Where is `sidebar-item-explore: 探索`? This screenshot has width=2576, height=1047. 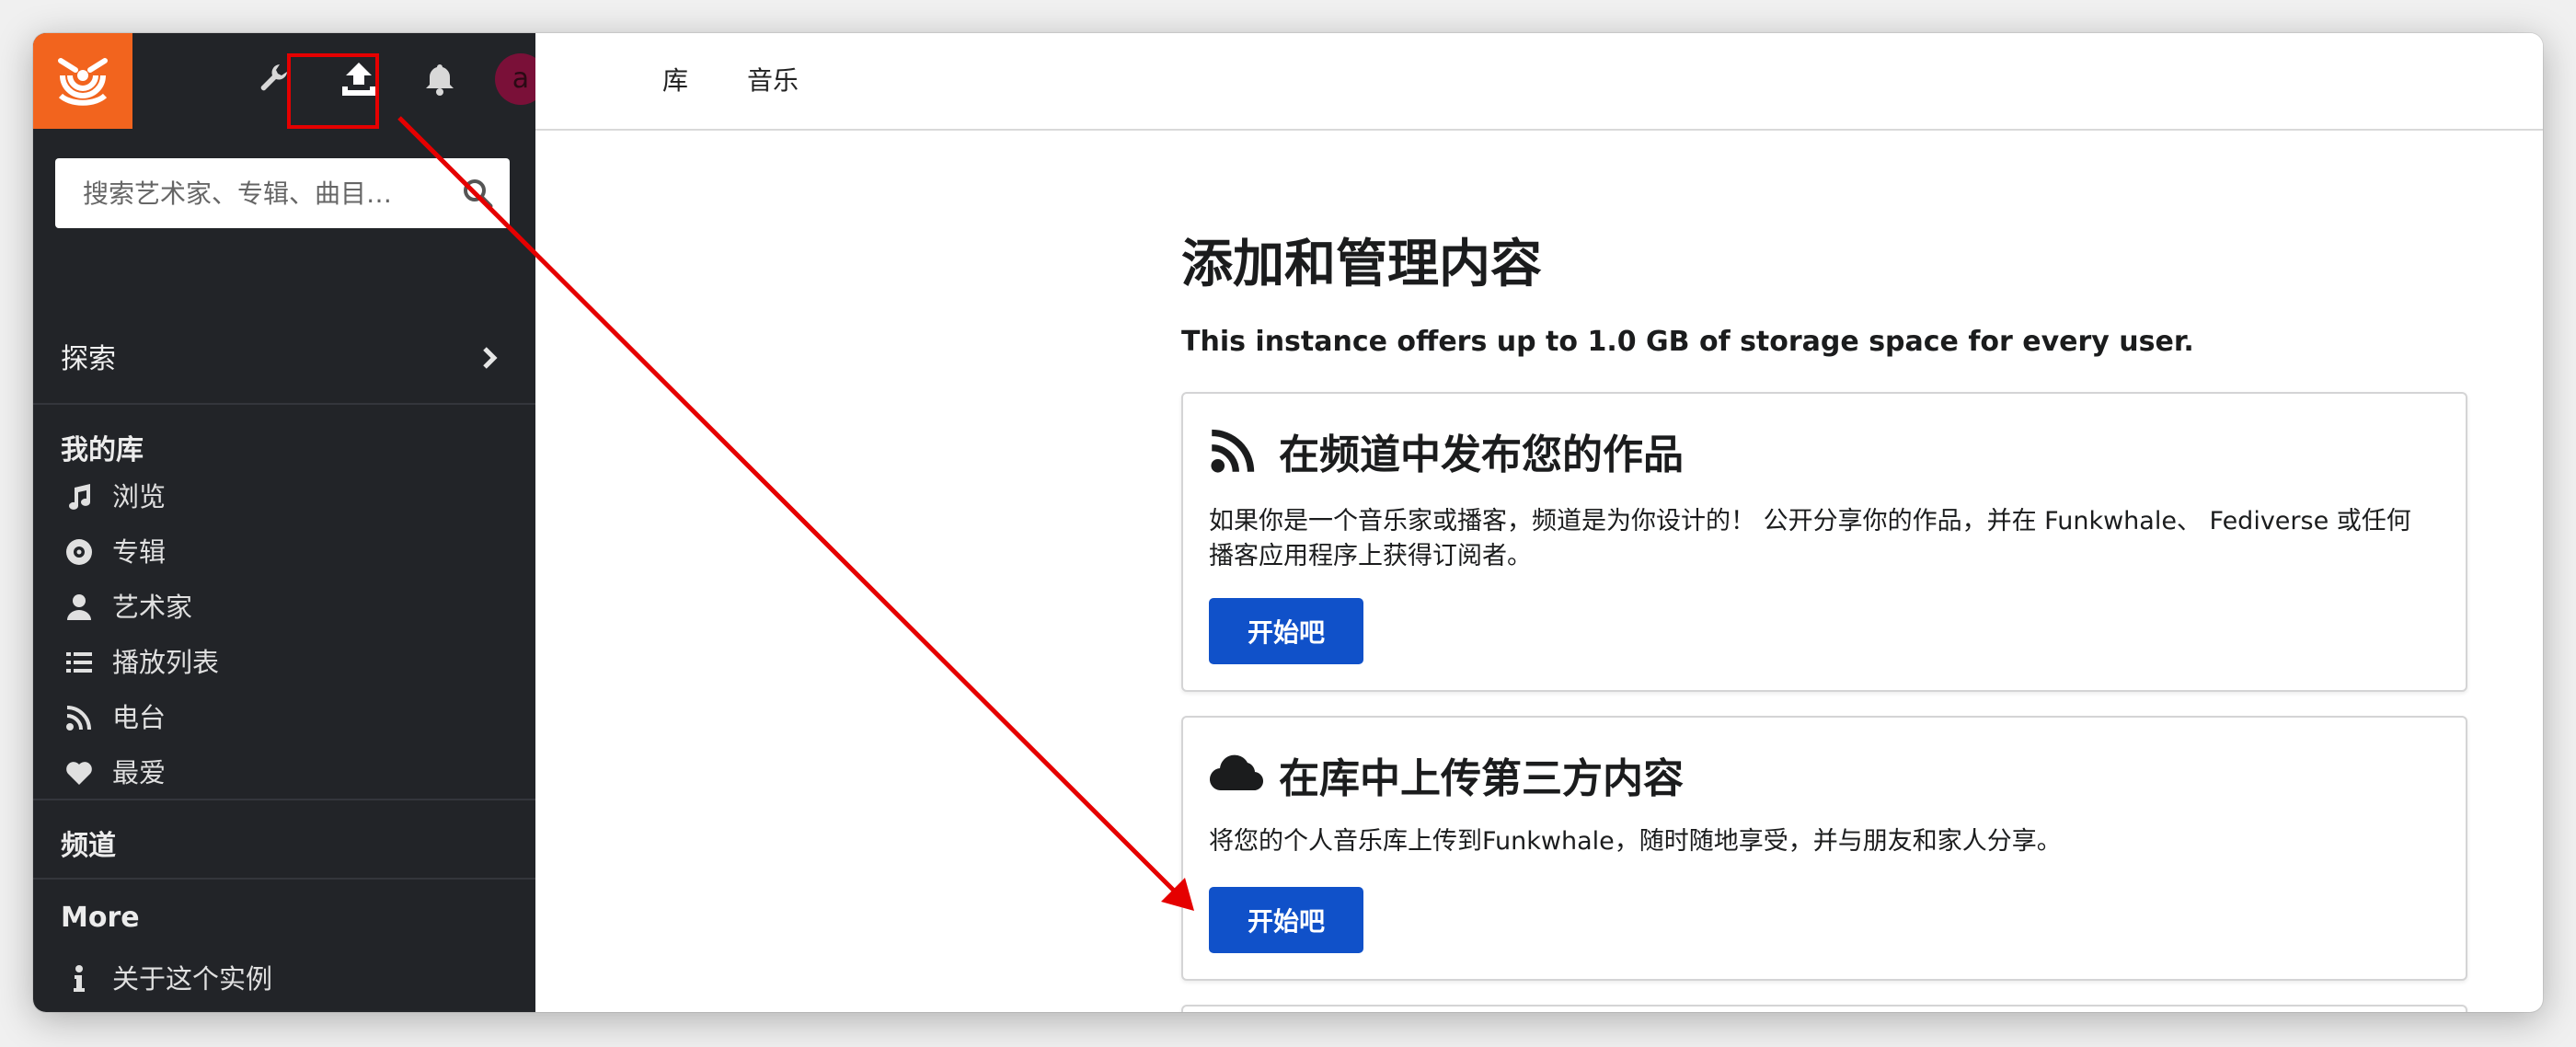
sidebar-item-explore: 探索 is located at coordinates (284, 359).